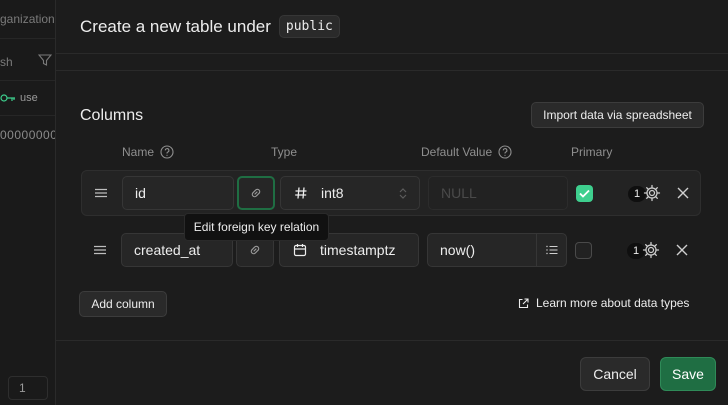 This screenshot has width=728, height=405. I want to click on default-value-text: now(), so click(458, 250).